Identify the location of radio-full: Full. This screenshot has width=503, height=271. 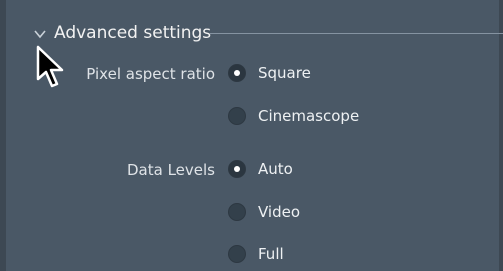
(256, 254).